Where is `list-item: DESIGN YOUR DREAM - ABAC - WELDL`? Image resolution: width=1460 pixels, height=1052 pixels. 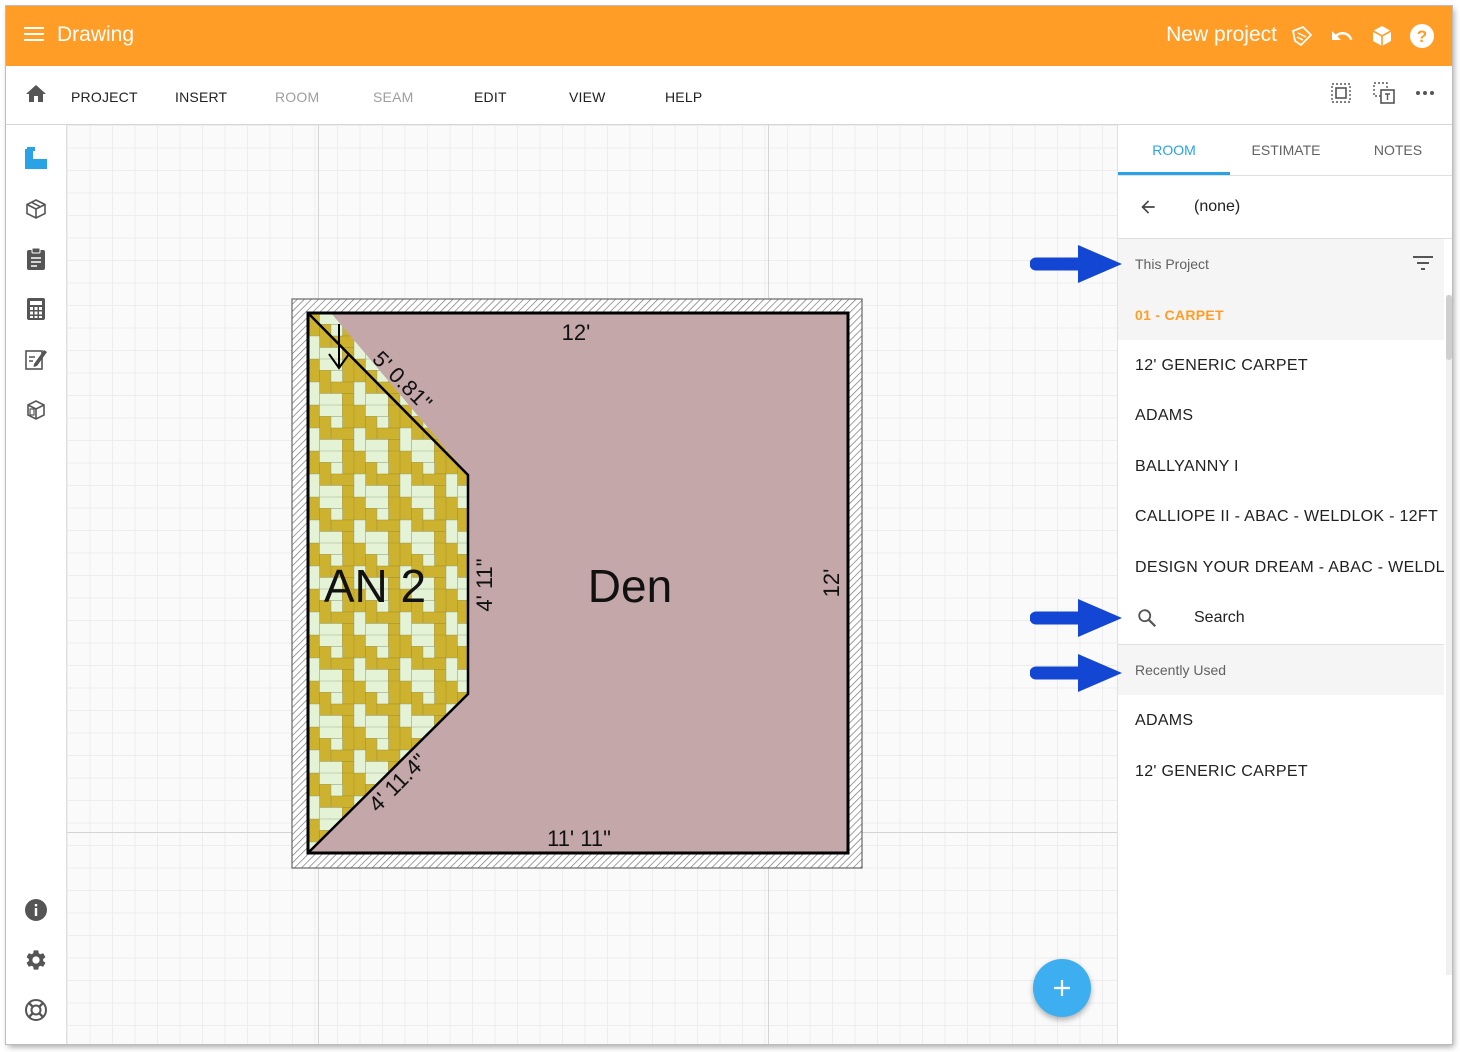 list-item: DESIGN YOUR DREAM - ABAC - WELDL is located at coordinates (1281, 567).